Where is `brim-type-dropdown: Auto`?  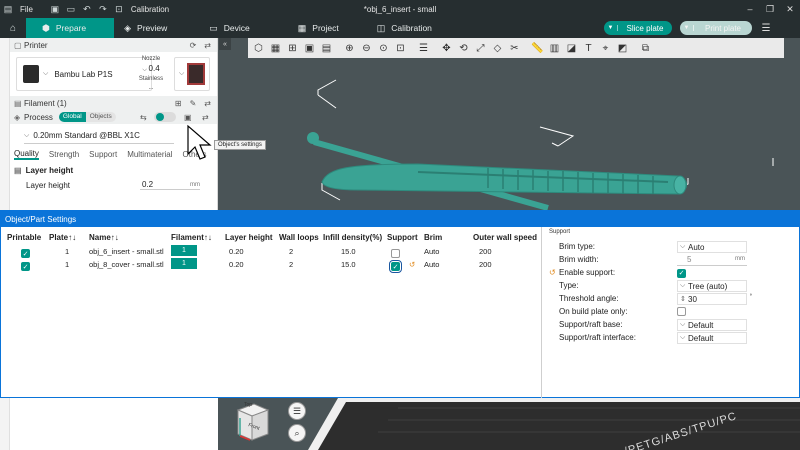 brim-type-dropdown: Auto is located at coordinates (712, 247).